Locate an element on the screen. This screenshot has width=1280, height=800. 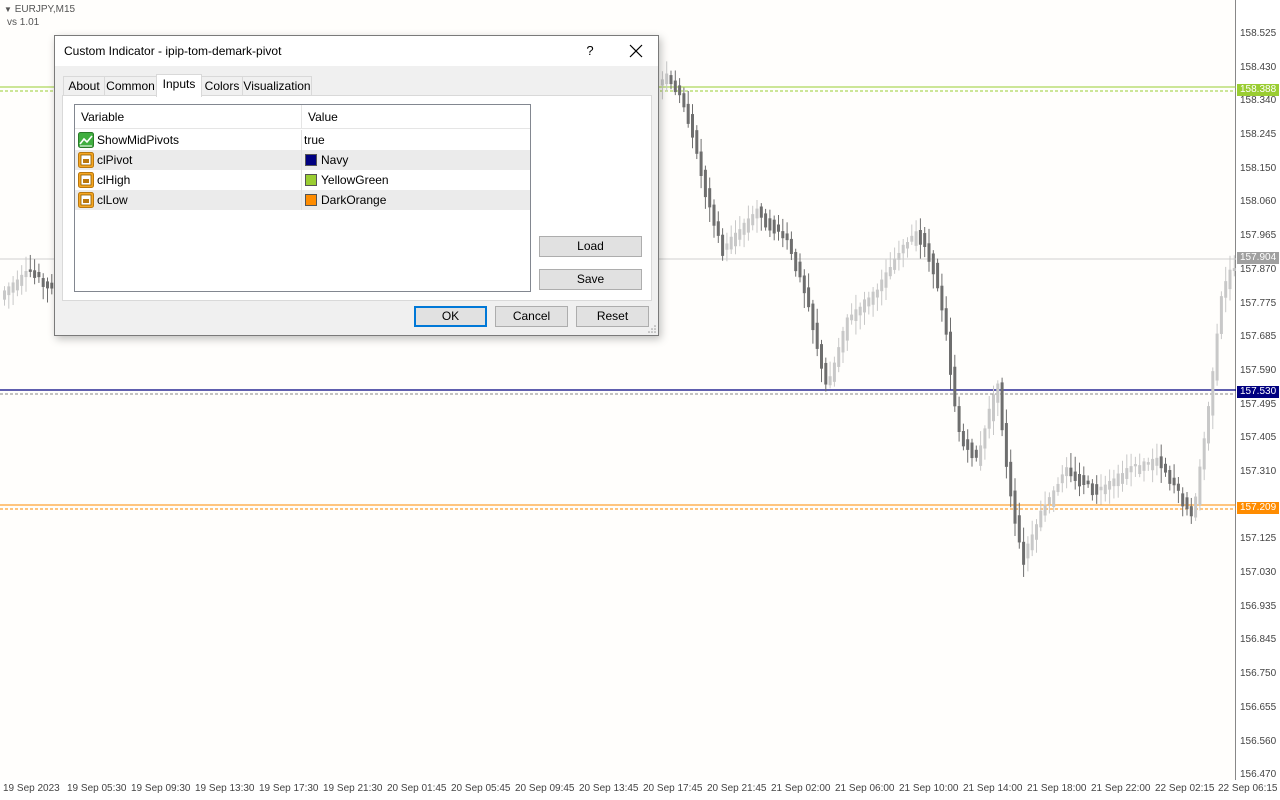
price-level-tag: 157.209 is located at coordinates (1258, 508).